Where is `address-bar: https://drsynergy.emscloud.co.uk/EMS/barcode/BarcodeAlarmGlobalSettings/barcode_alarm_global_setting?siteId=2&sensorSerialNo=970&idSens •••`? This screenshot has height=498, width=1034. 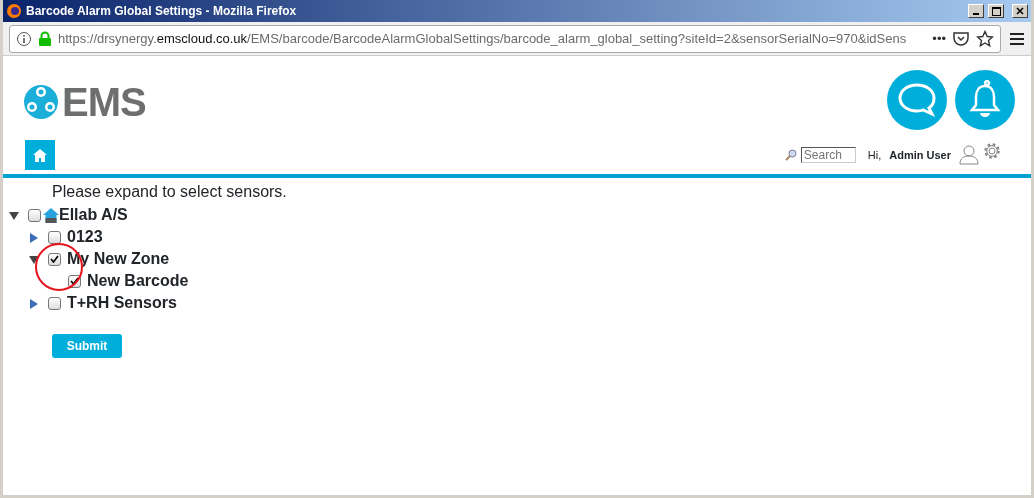 address-bar: https://drsynergy.emscloud.co.uk/EMS/barcode/BarcodeAlarmGlobalSettings/barcode_alarm_global_setting?siteId=2&sensorSerialNo=970&idSens ••• is located at coordinates (505, 38).